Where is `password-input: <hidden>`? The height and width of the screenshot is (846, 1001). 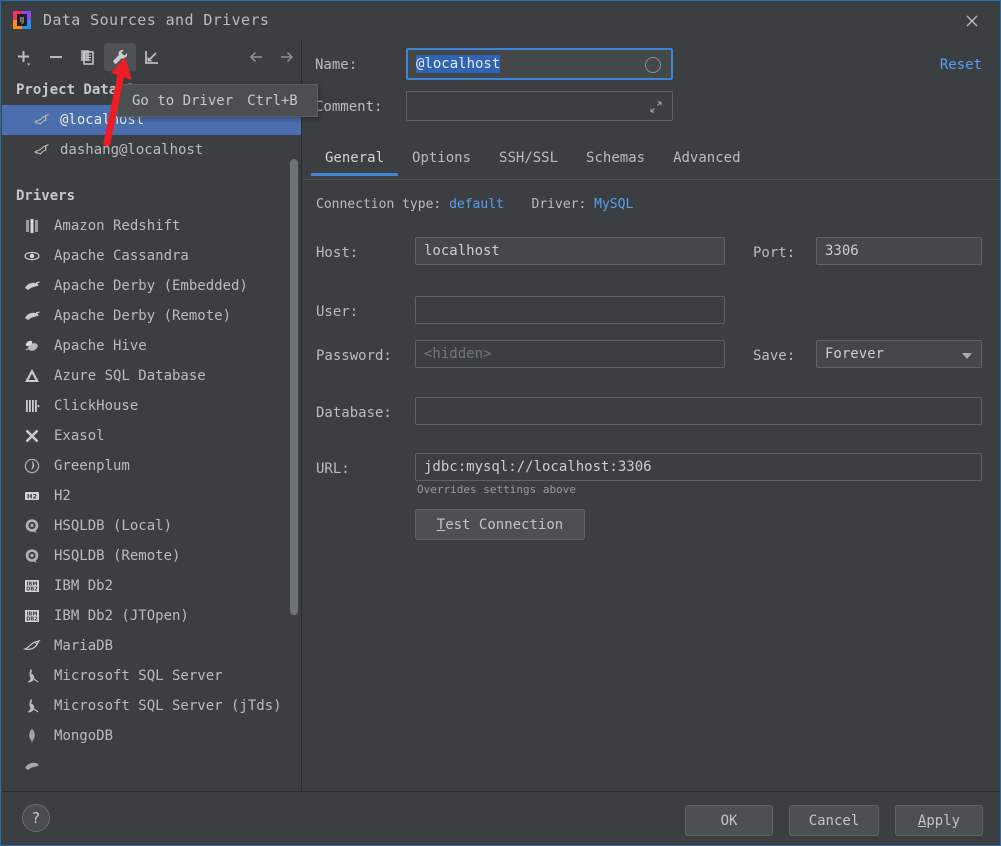 password-input: <hidden> is located at coordinates (570, 354).